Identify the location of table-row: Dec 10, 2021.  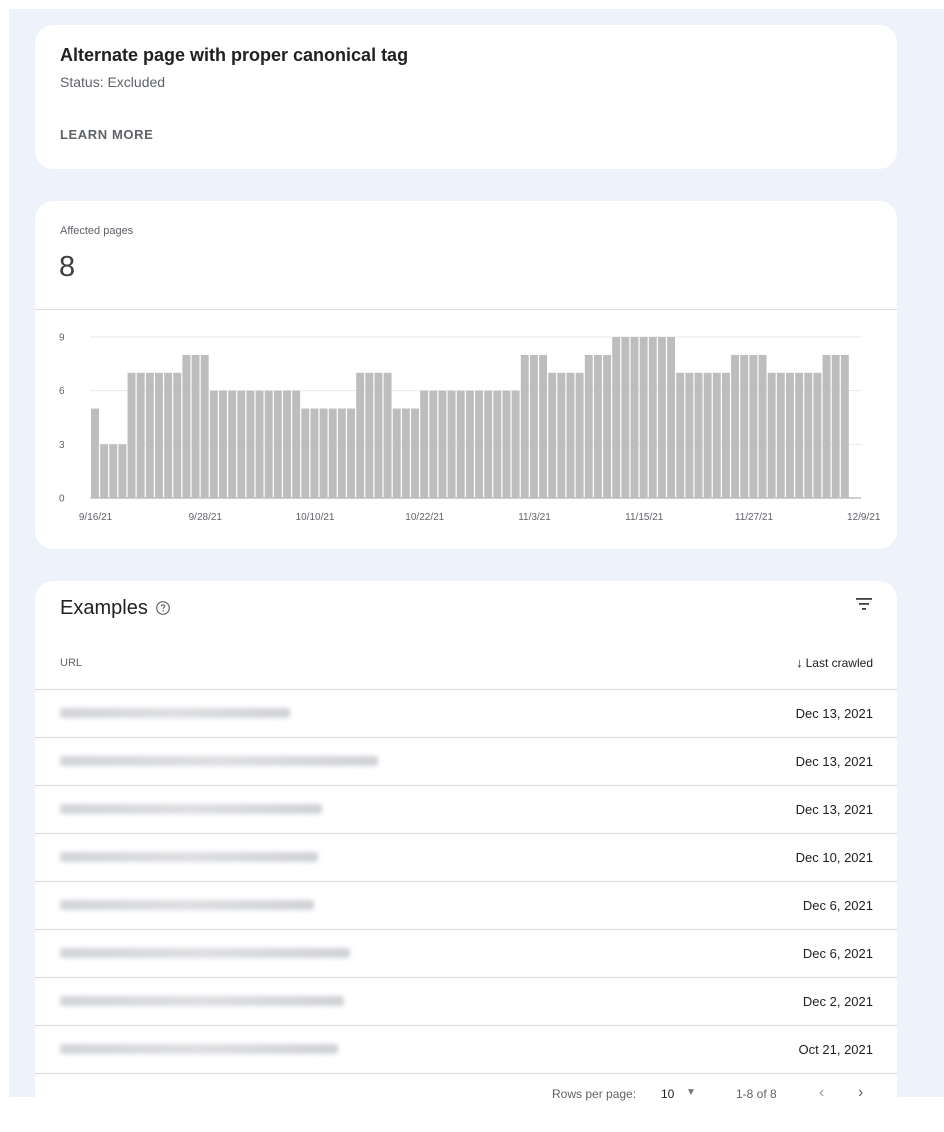
(466, 858).